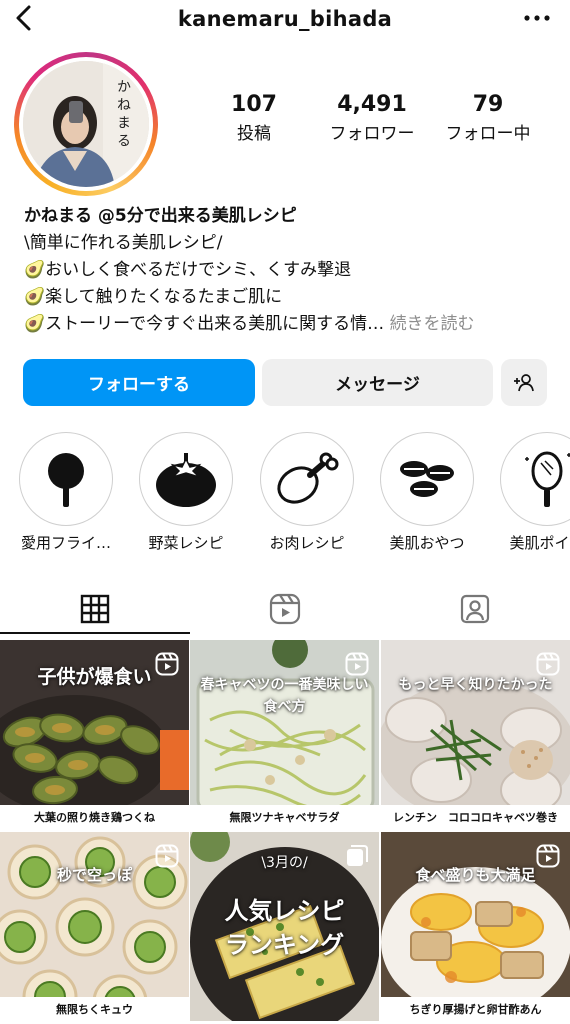  Describe the element at coordinates (66, 480) in the screenshot. I see `frying-pan-icon` at that location.